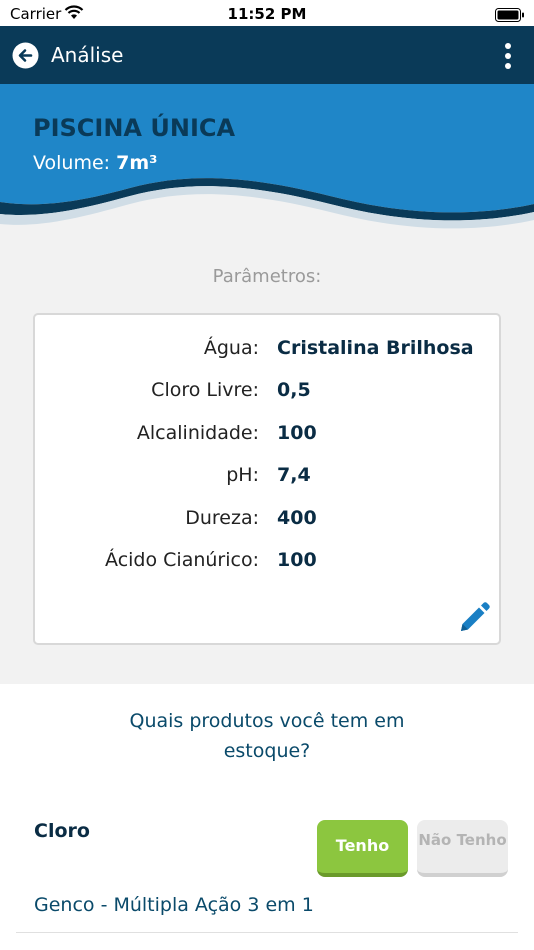 This screenshot has height=950, width=534. What do you see at coordinates (267, 522) in the screenshot?
I see `param-row-dureza: Dureza: 400` at bounding box center [267, 522].